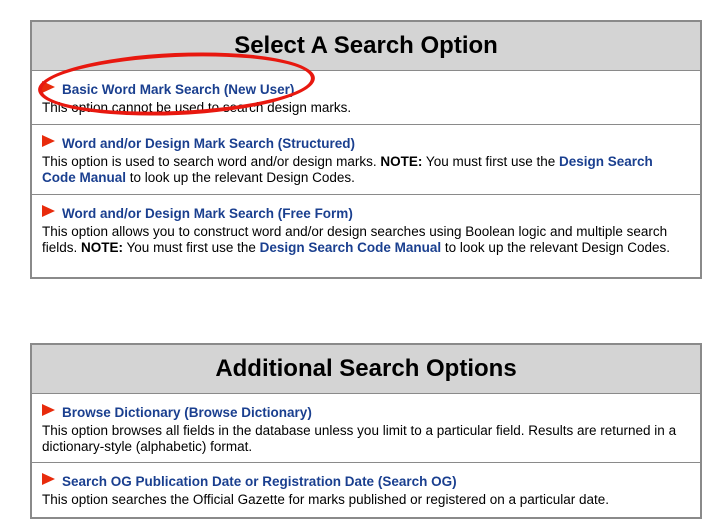 The width and height of the screenshot is (715, 520). I want to click on browse-dictionary-link: Browse Dictionary (Browse Dictionary), so click(187, 412).